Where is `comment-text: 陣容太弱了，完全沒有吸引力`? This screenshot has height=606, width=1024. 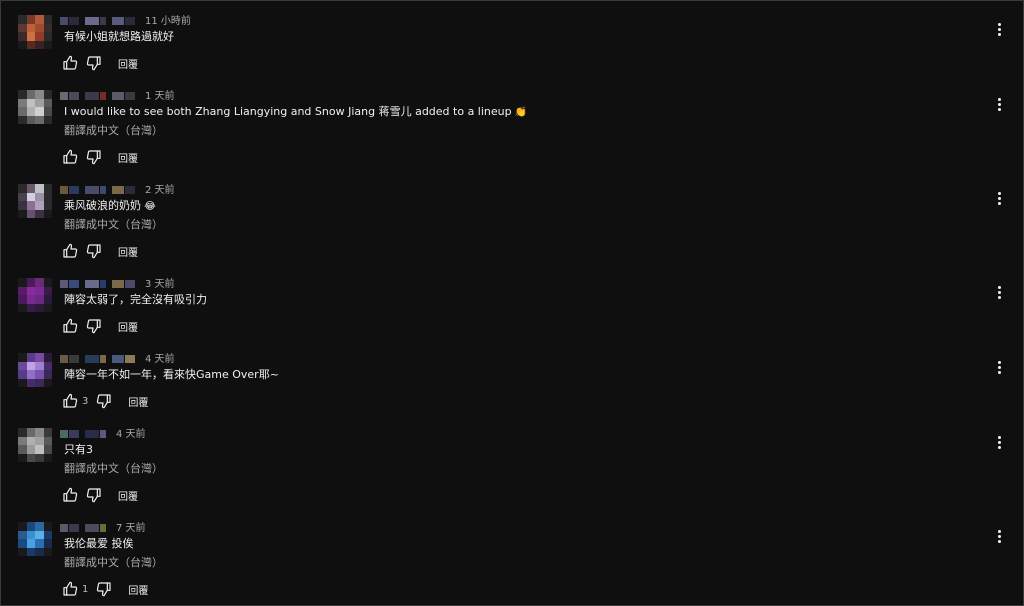 comment-text: 陣容太弱了，完全沒有吸引力 is located at coordinates (135, 299).